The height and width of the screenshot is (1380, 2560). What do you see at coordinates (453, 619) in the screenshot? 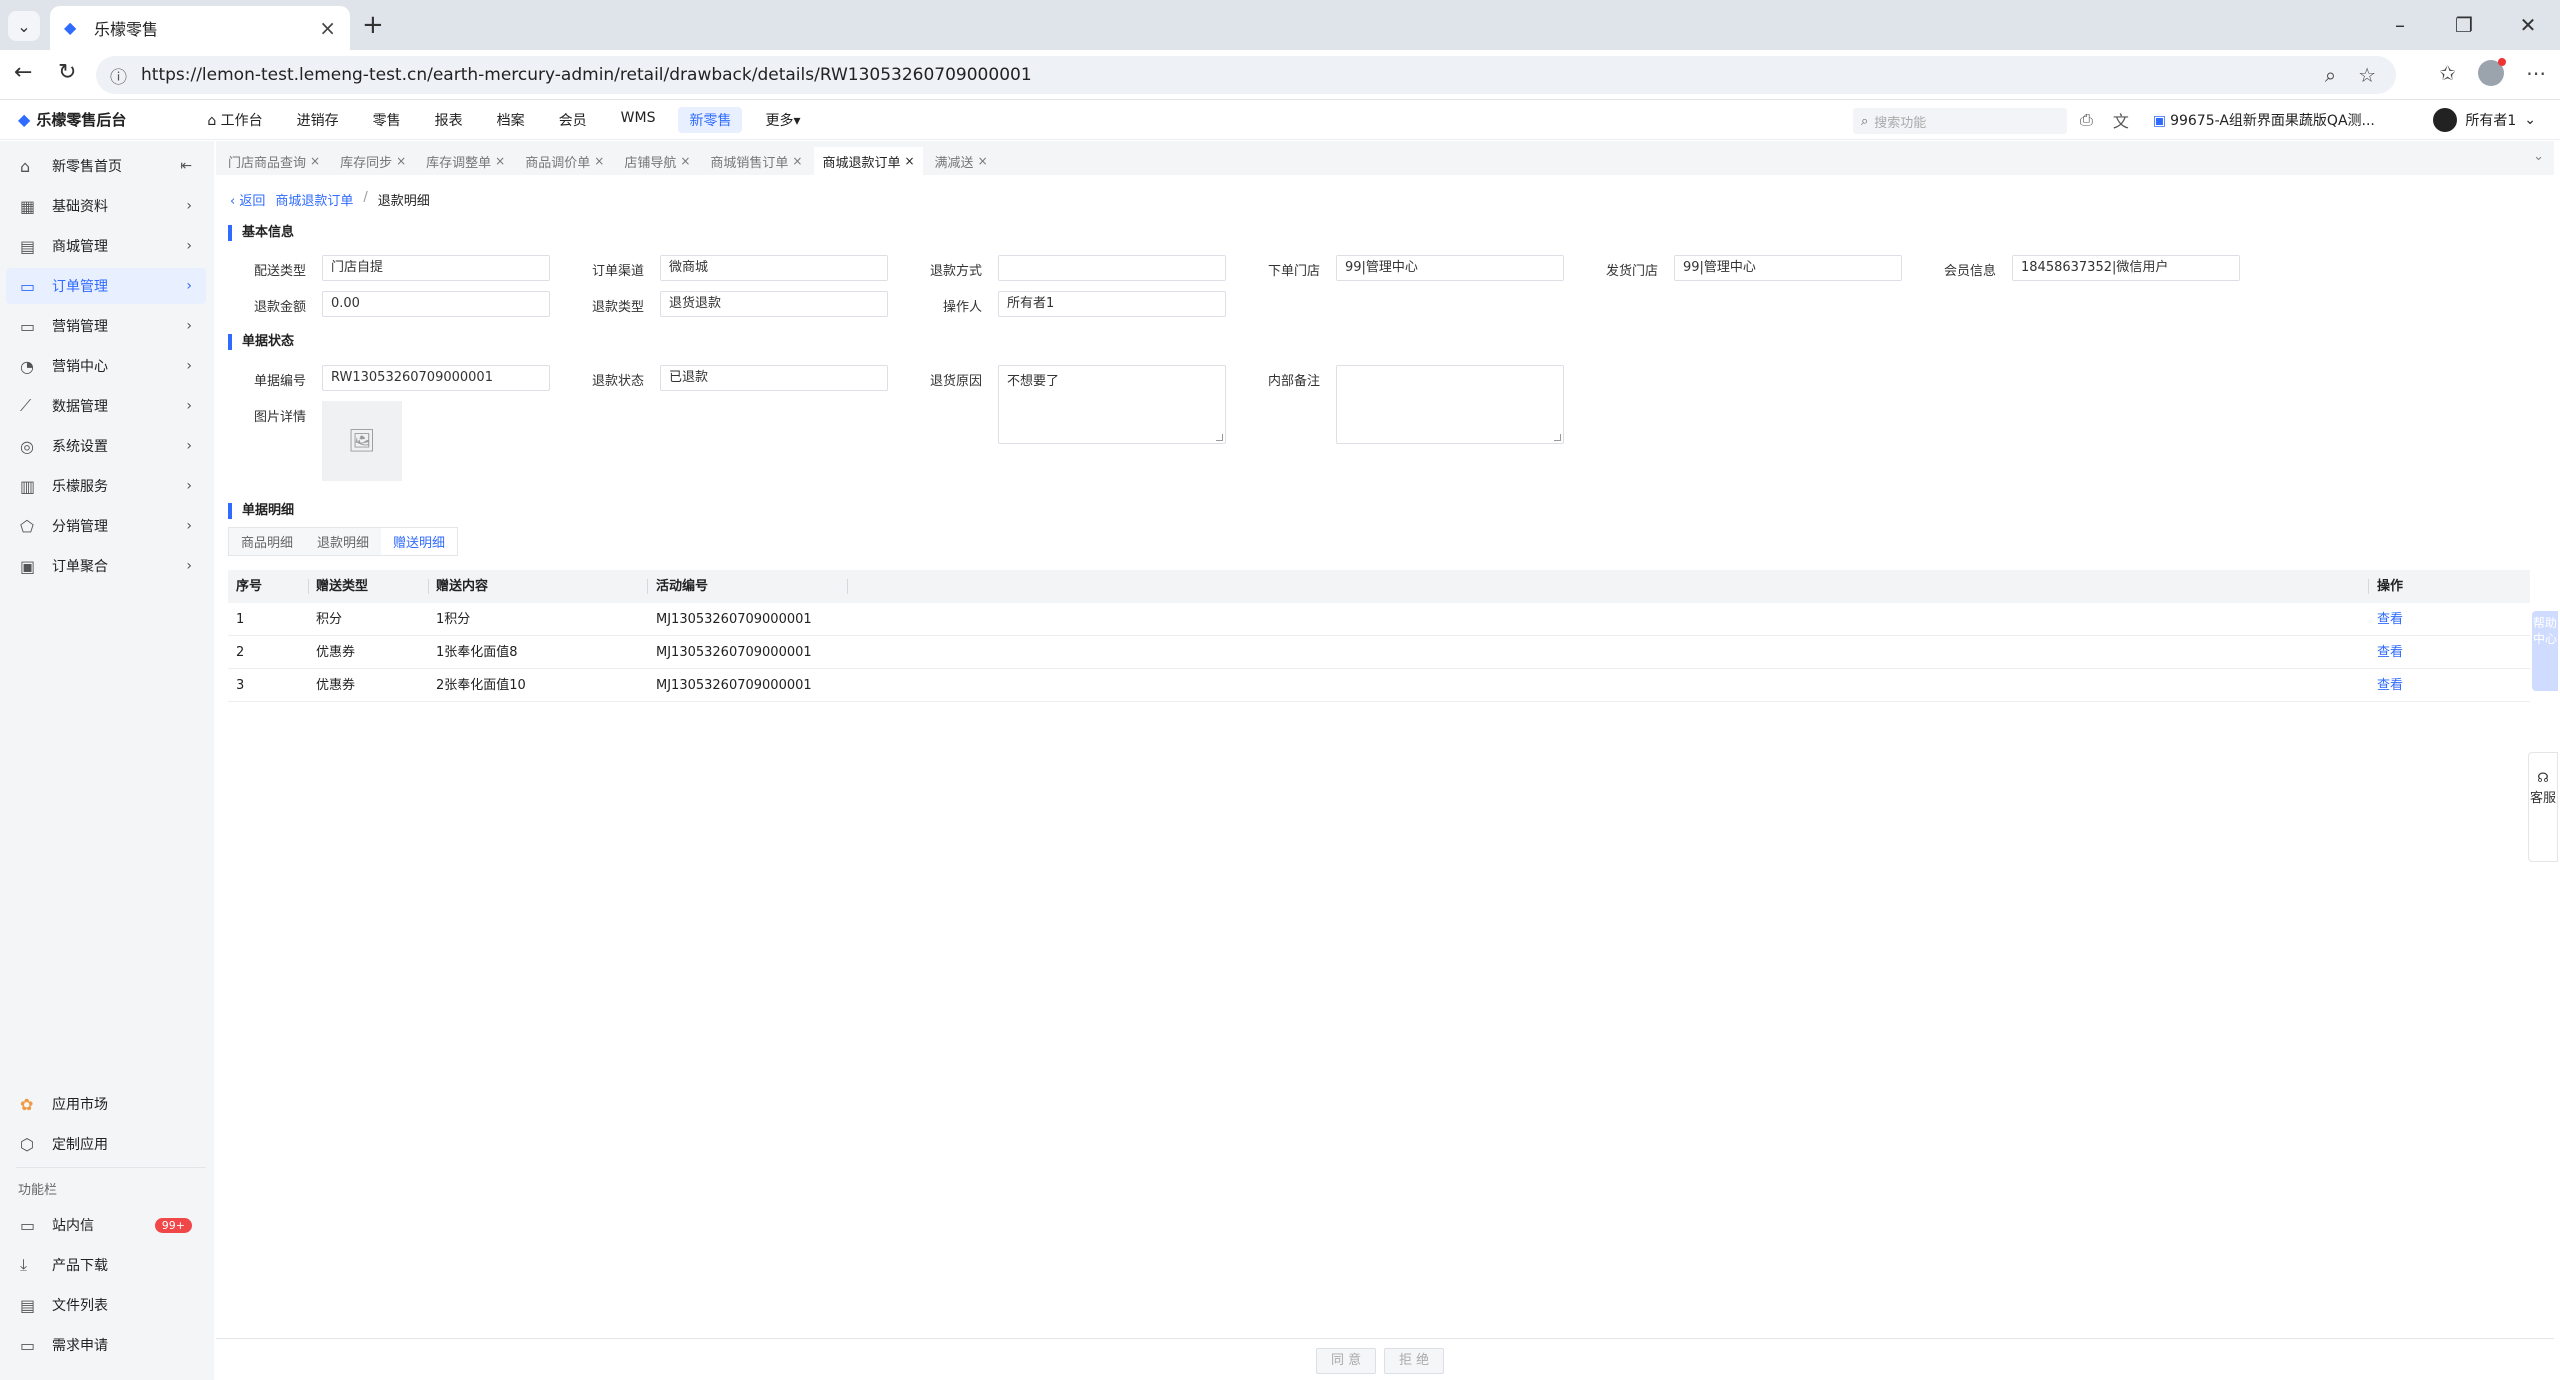
I see `cell-content: 1积分` at bounding box center [453, 619].